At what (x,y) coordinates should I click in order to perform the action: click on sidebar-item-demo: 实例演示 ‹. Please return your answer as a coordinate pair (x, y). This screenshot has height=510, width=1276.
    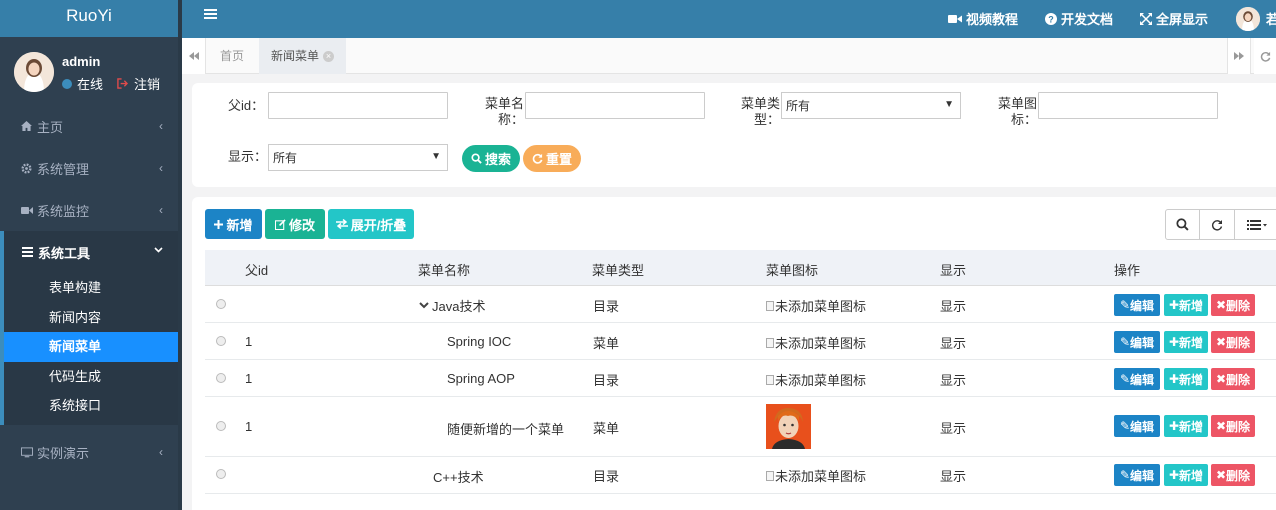
    Looking at the image, I should click on (89, 452).